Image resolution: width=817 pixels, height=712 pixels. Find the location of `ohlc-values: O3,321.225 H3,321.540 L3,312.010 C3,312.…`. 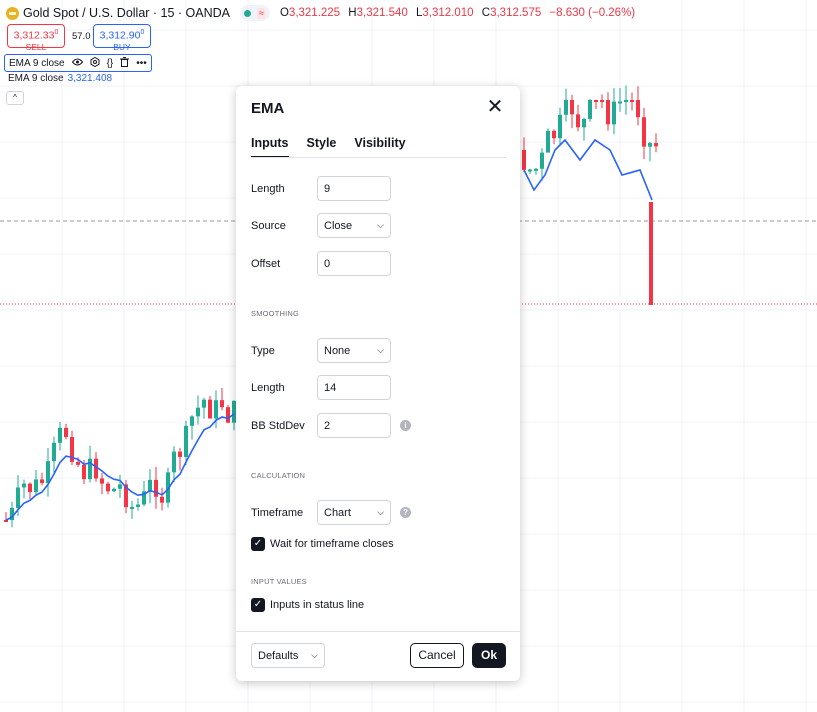

ohlc-values: O3,321.225 H3,321.540 L3,312.010 C3,312.… is located at coordinates (460, 13).